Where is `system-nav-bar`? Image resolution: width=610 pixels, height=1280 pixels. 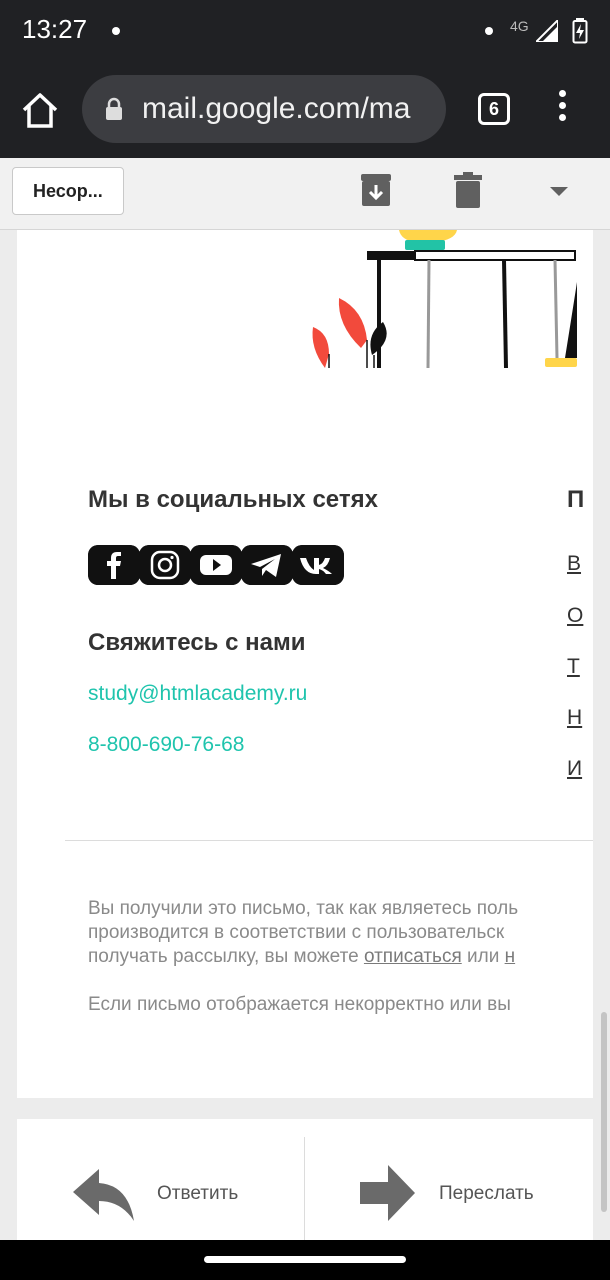
system-nav-bar is located at coordinates (305, 1260).